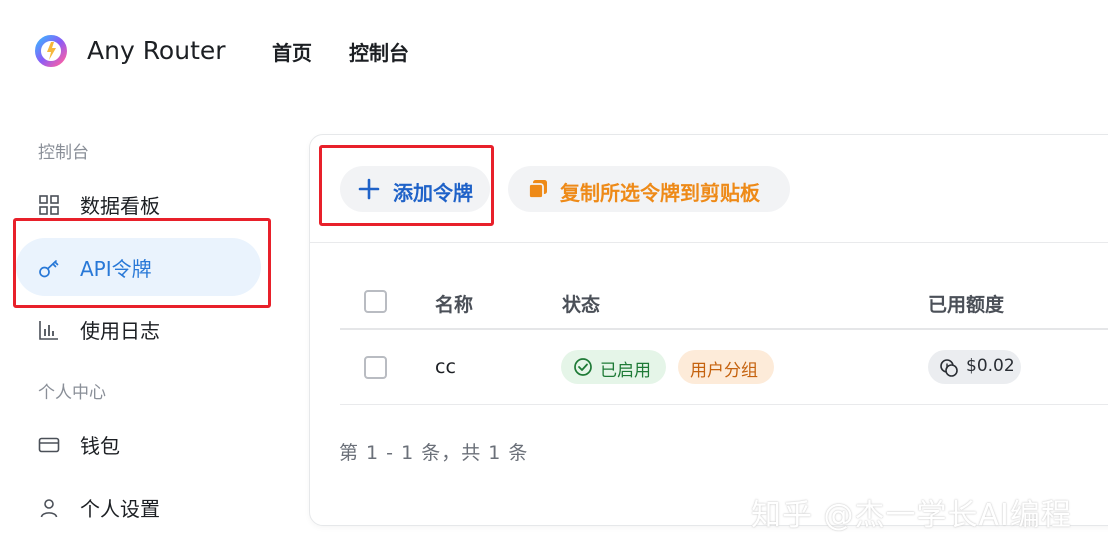 The image size is (1108, 558). Describe the element at coordinates (375, 367) in the screenshot. I see `row-checkbox` at that location.